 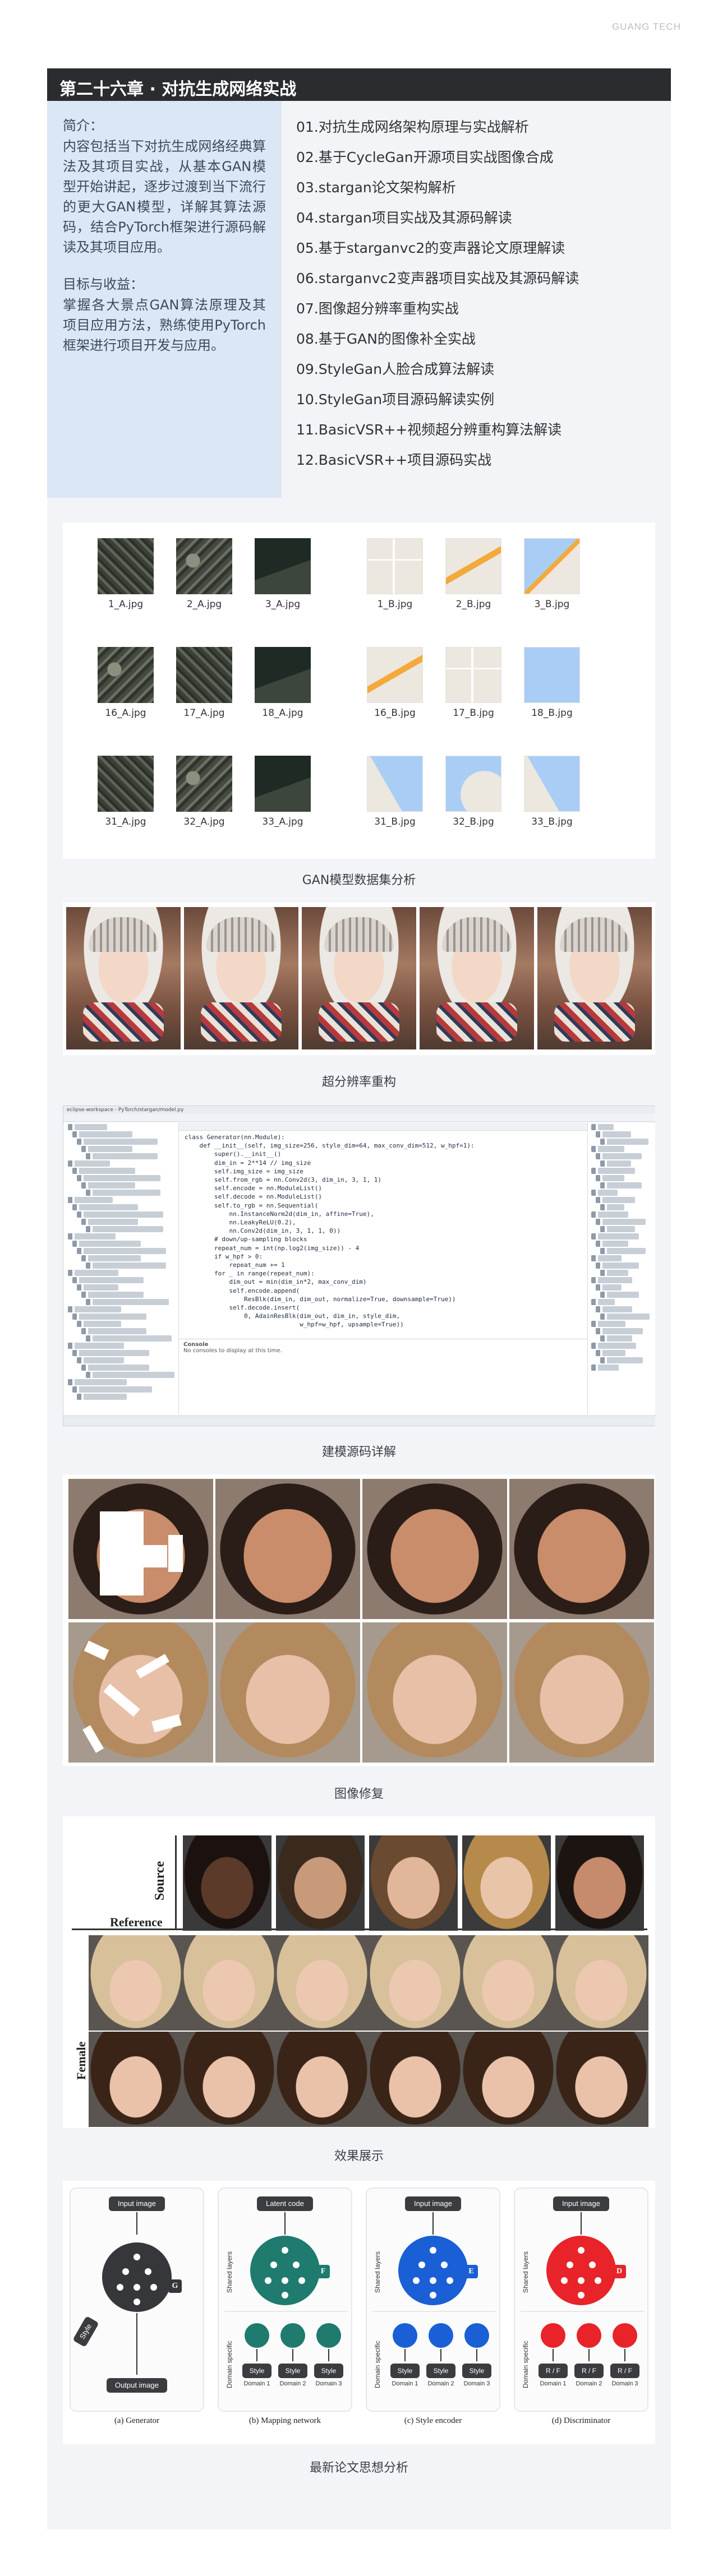 What do you see at coordinates (383, 1127) in the screenshot?
I see `ide-editor-tabs` at bounding box center [383, 1127].